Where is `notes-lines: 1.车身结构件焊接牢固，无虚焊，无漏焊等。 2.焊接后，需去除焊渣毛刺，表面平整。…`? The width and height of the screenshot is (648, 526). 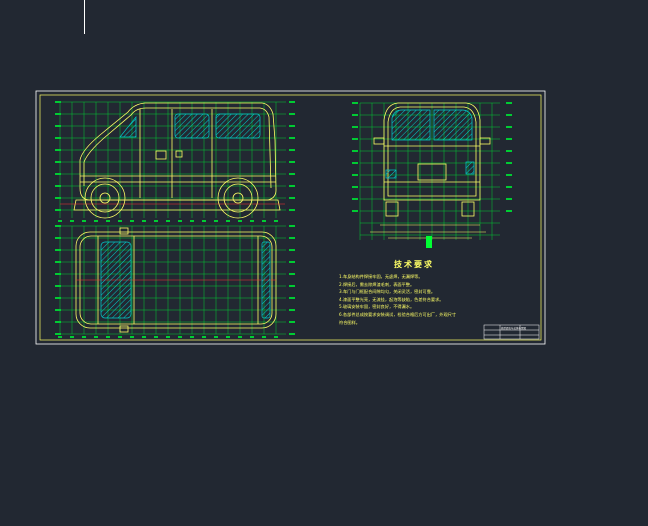
notes-lines: 1.车身结构件焊接牢固，无虚焊，无漏焊等。 2.焊接后，需去除焊渣毛刺，表面平整。… is located at coordinates (414, 299).